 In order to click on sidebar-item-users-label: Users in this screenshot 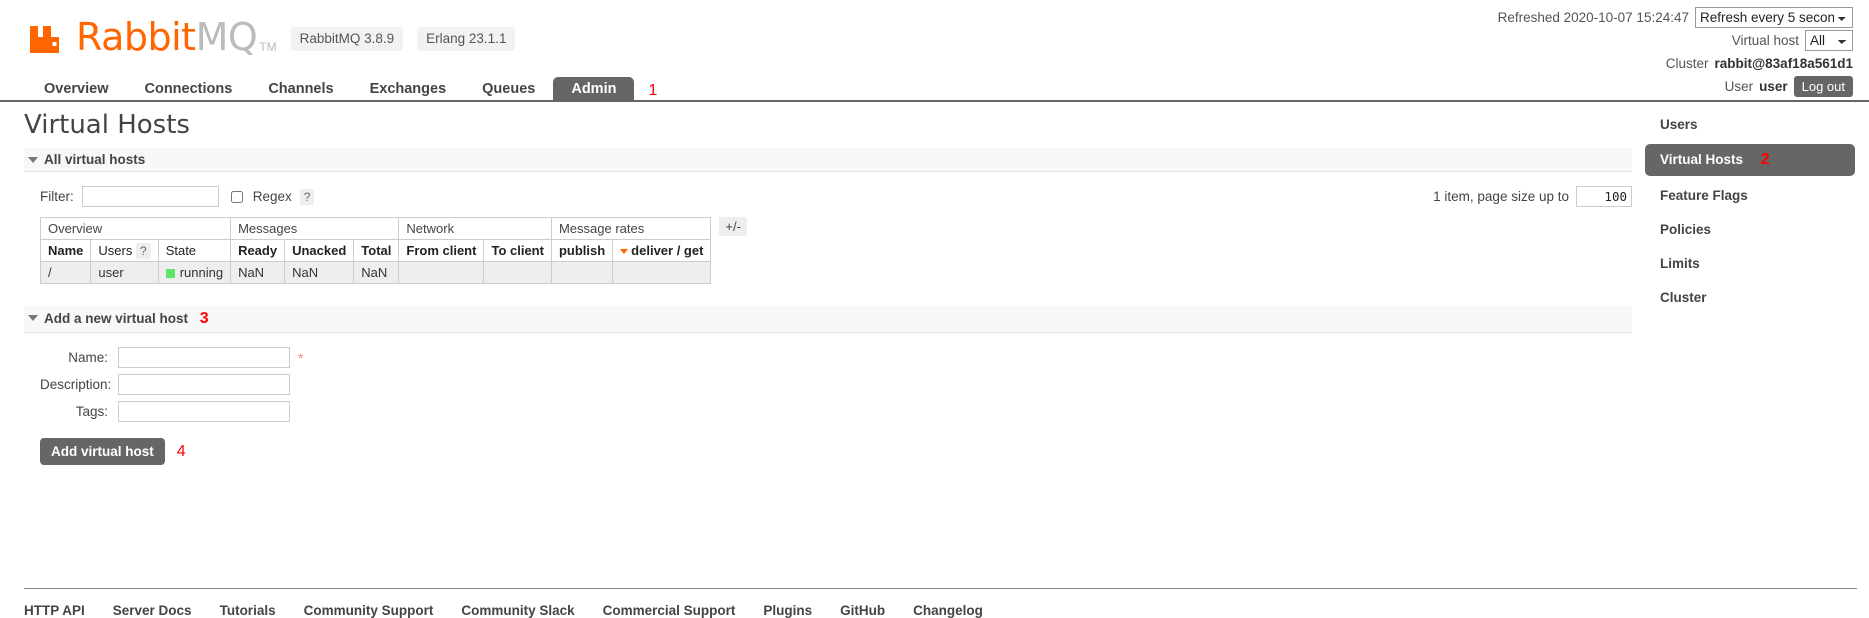, I will do `click(1679, 124)`.